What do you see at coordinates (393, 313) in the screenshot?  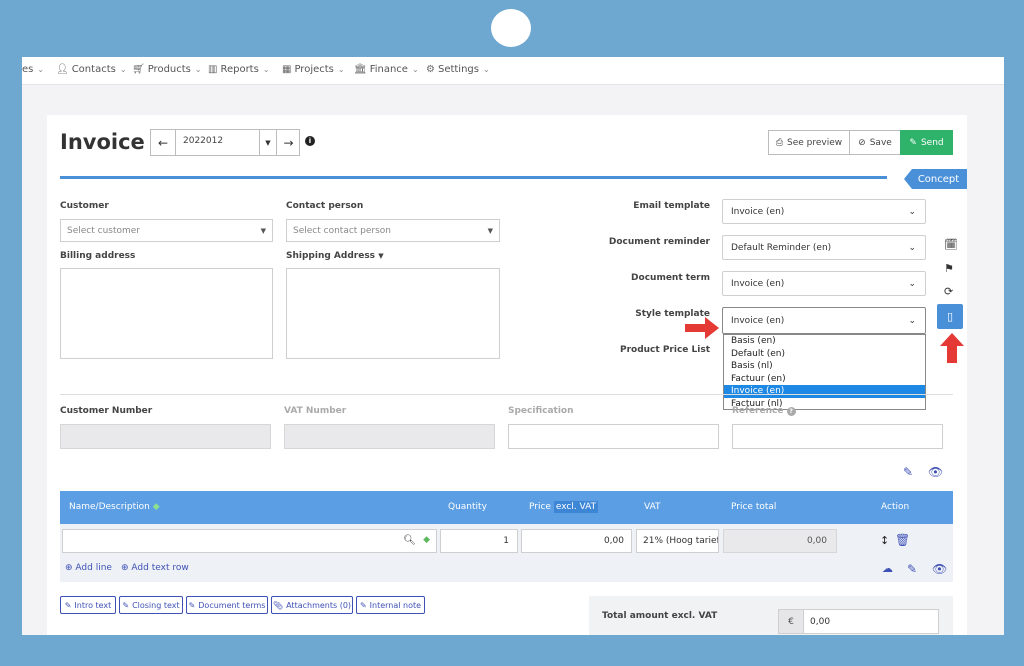 I see `shipping-address-field` at bounding box center [393, 313].